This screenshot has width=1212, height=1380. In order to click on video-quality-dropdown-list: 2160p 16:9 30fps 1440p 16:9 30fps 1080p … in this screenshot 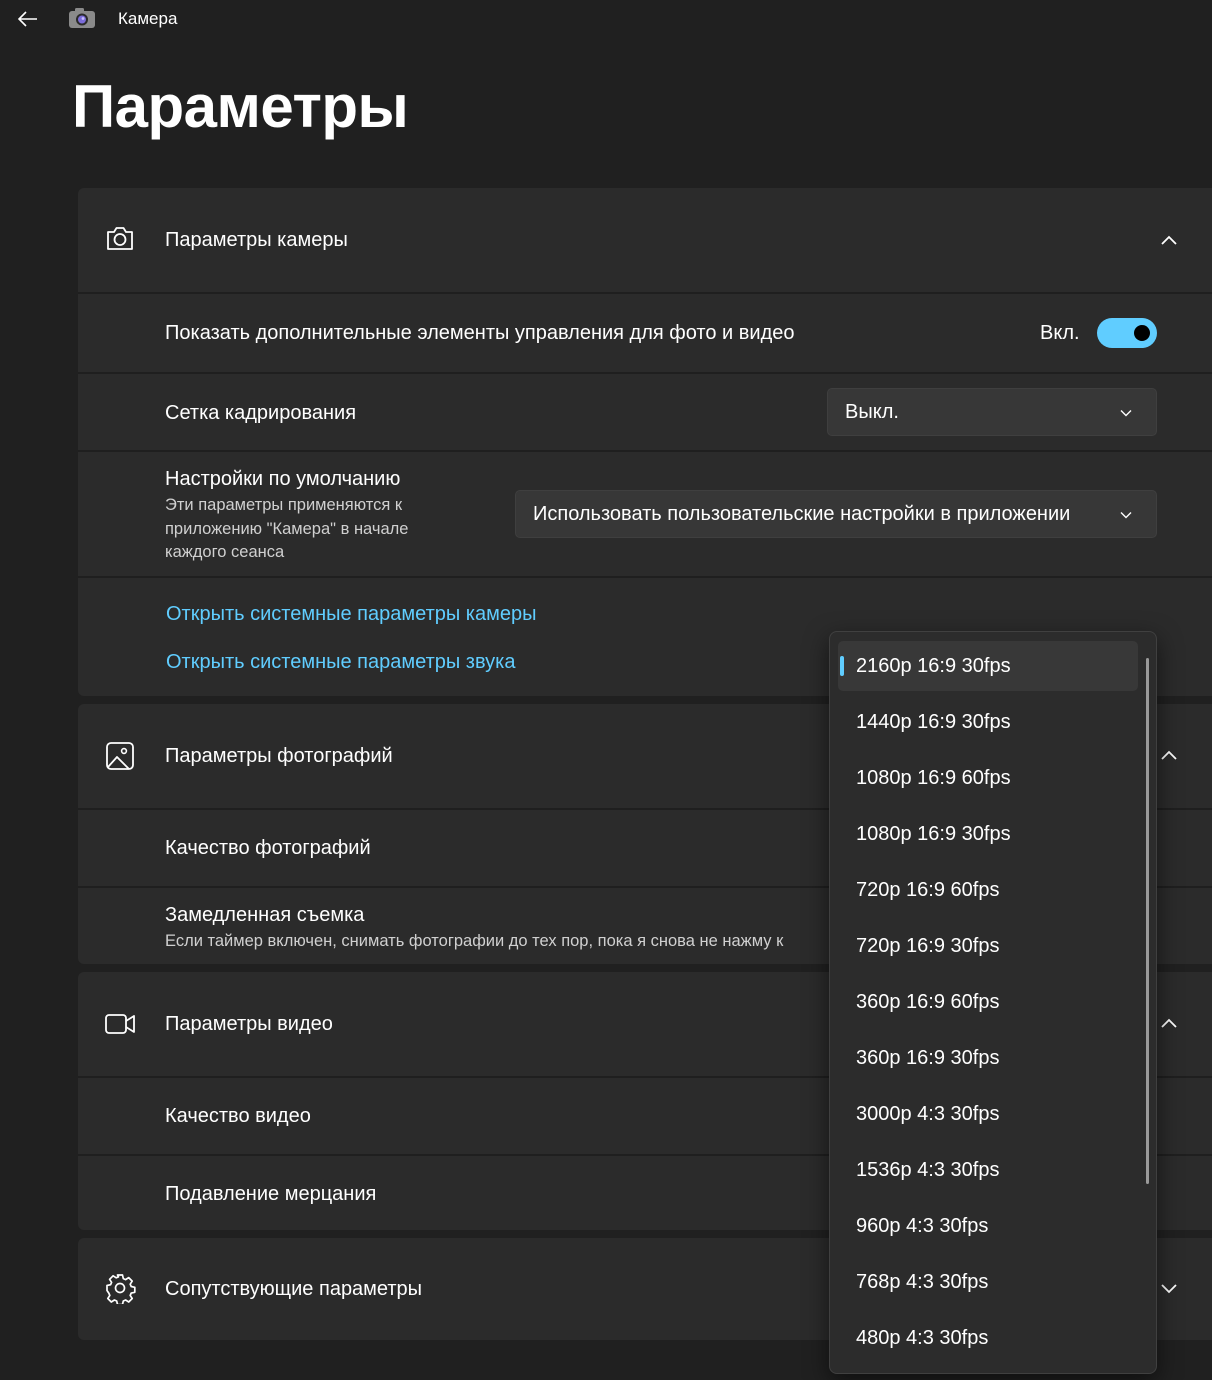, I will do `click(993, 1002)`.